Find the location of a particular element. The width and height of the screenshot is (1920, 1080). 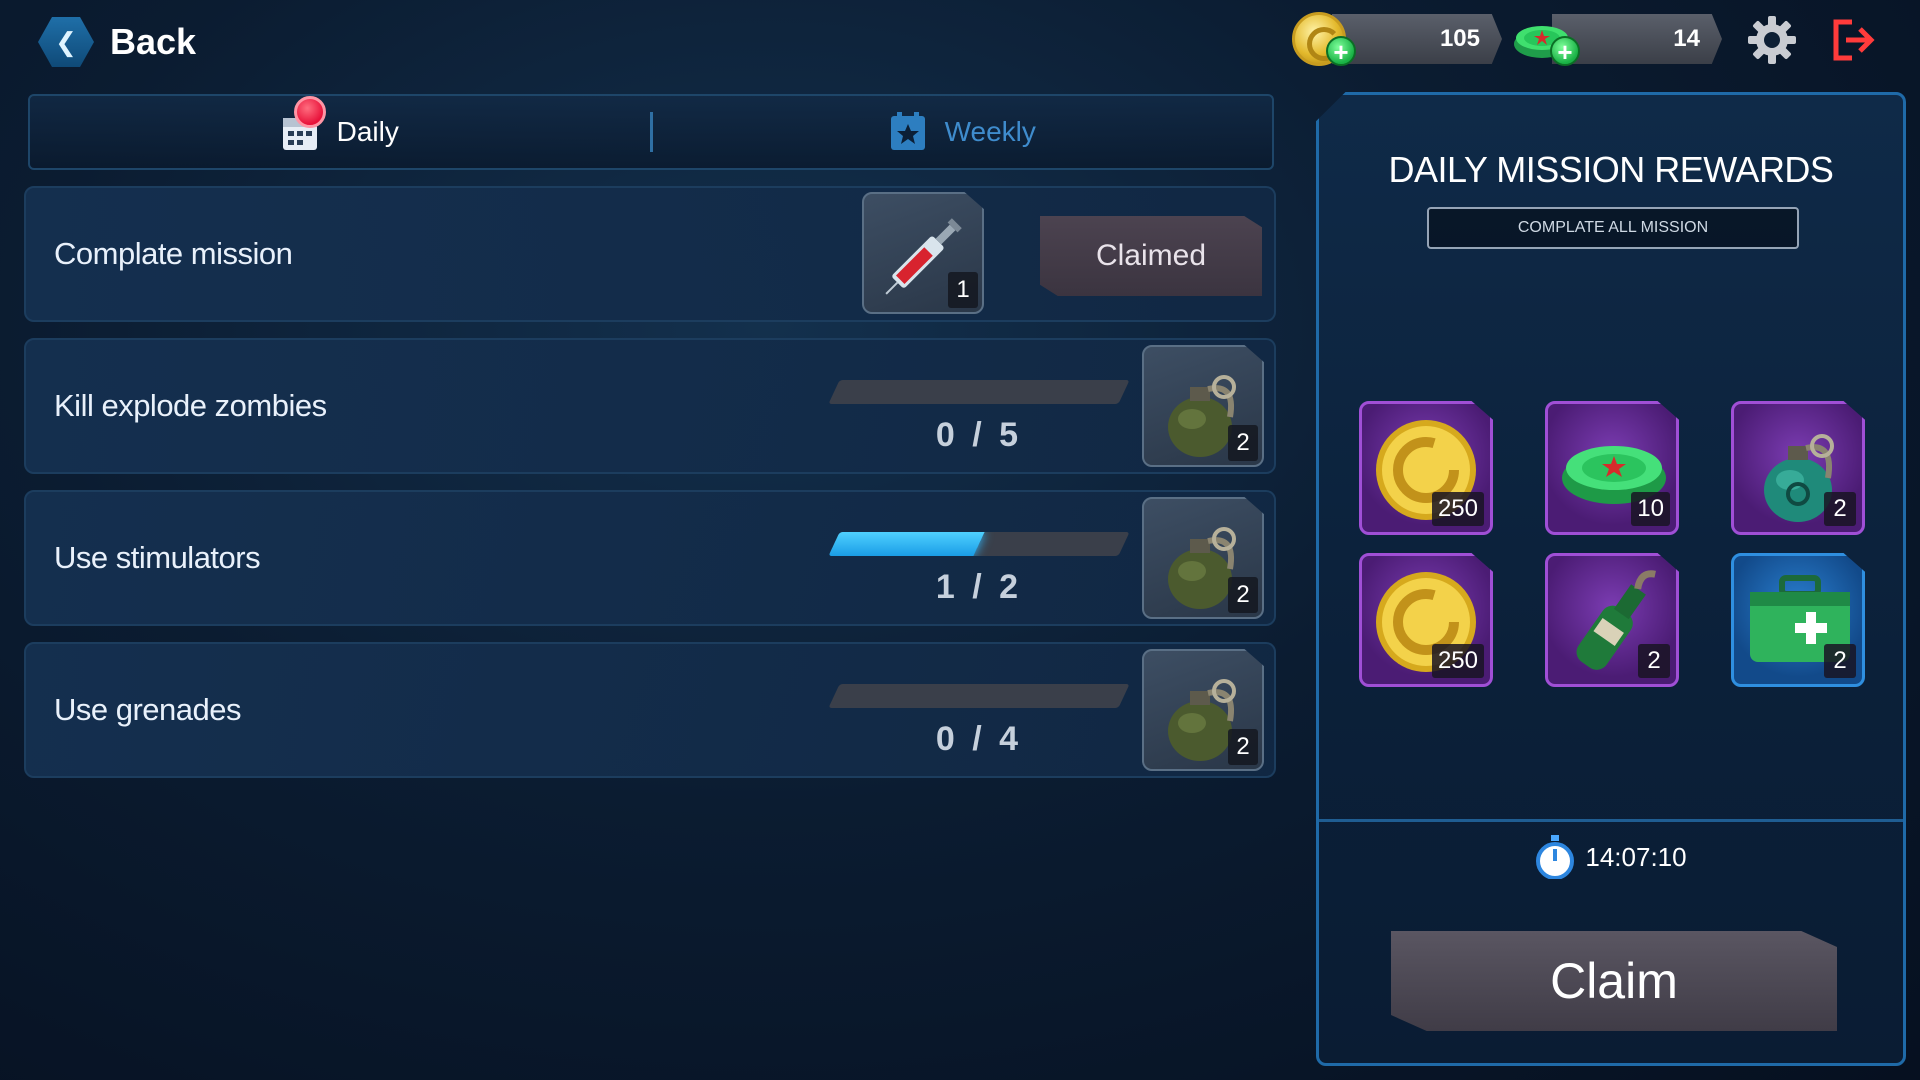

mission-row: Use grenades 0 / 4 2 is located at coordinates (650, 710).